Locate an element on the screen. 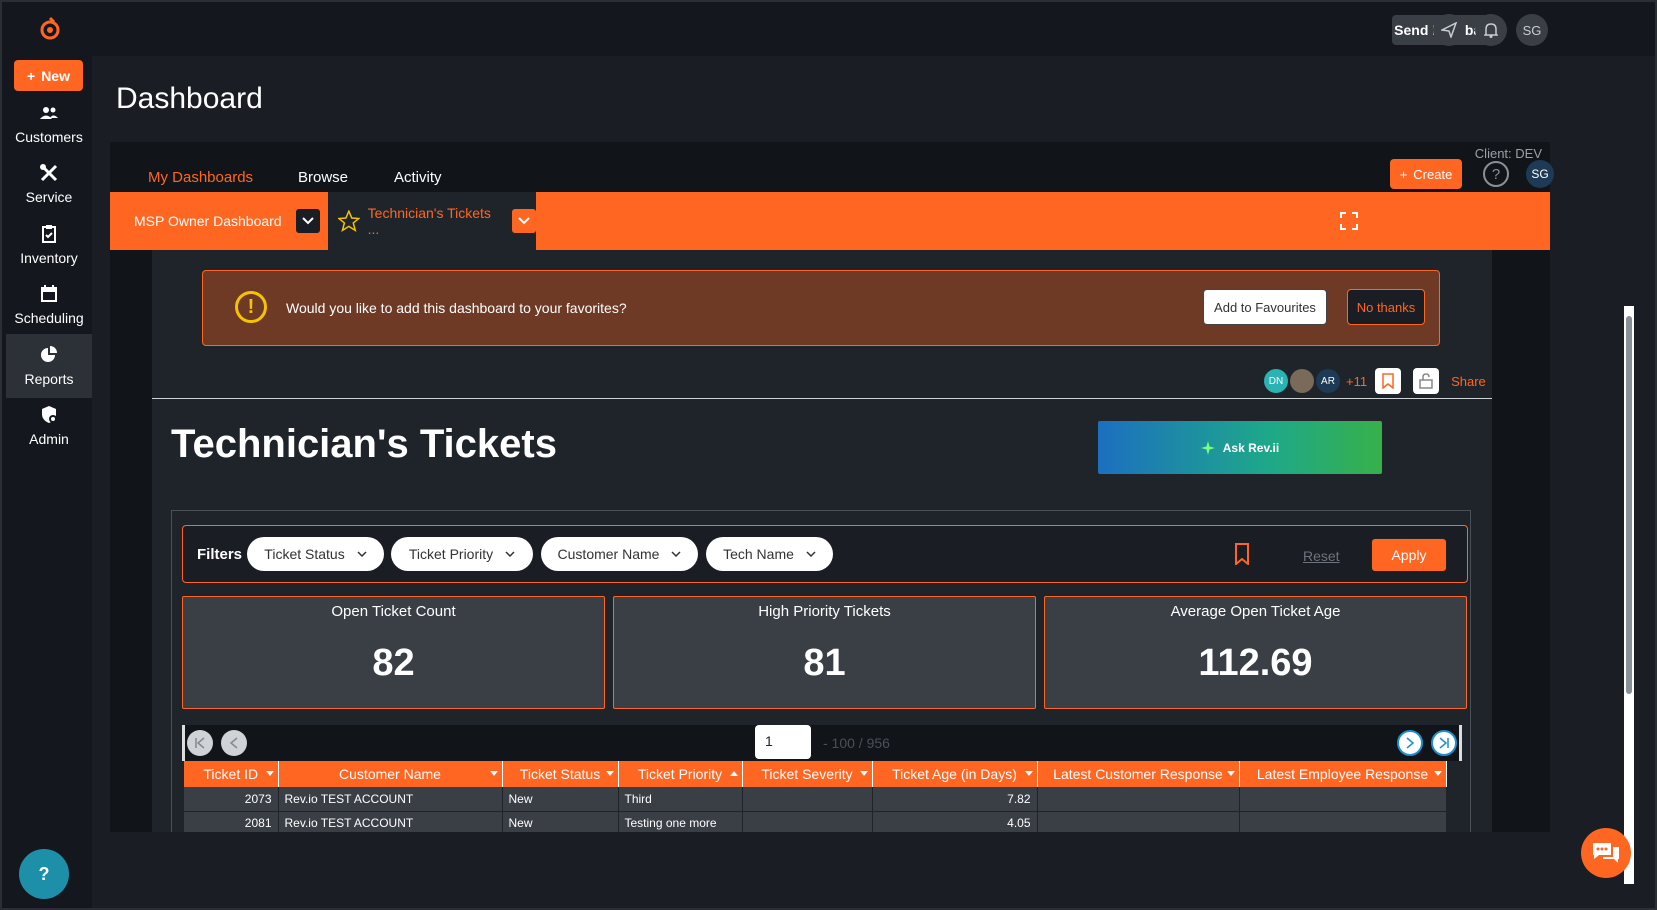 The height and width of the screenshot is (910, 1657). nav-item-admin: Admin is located at coordinates (49, 426).